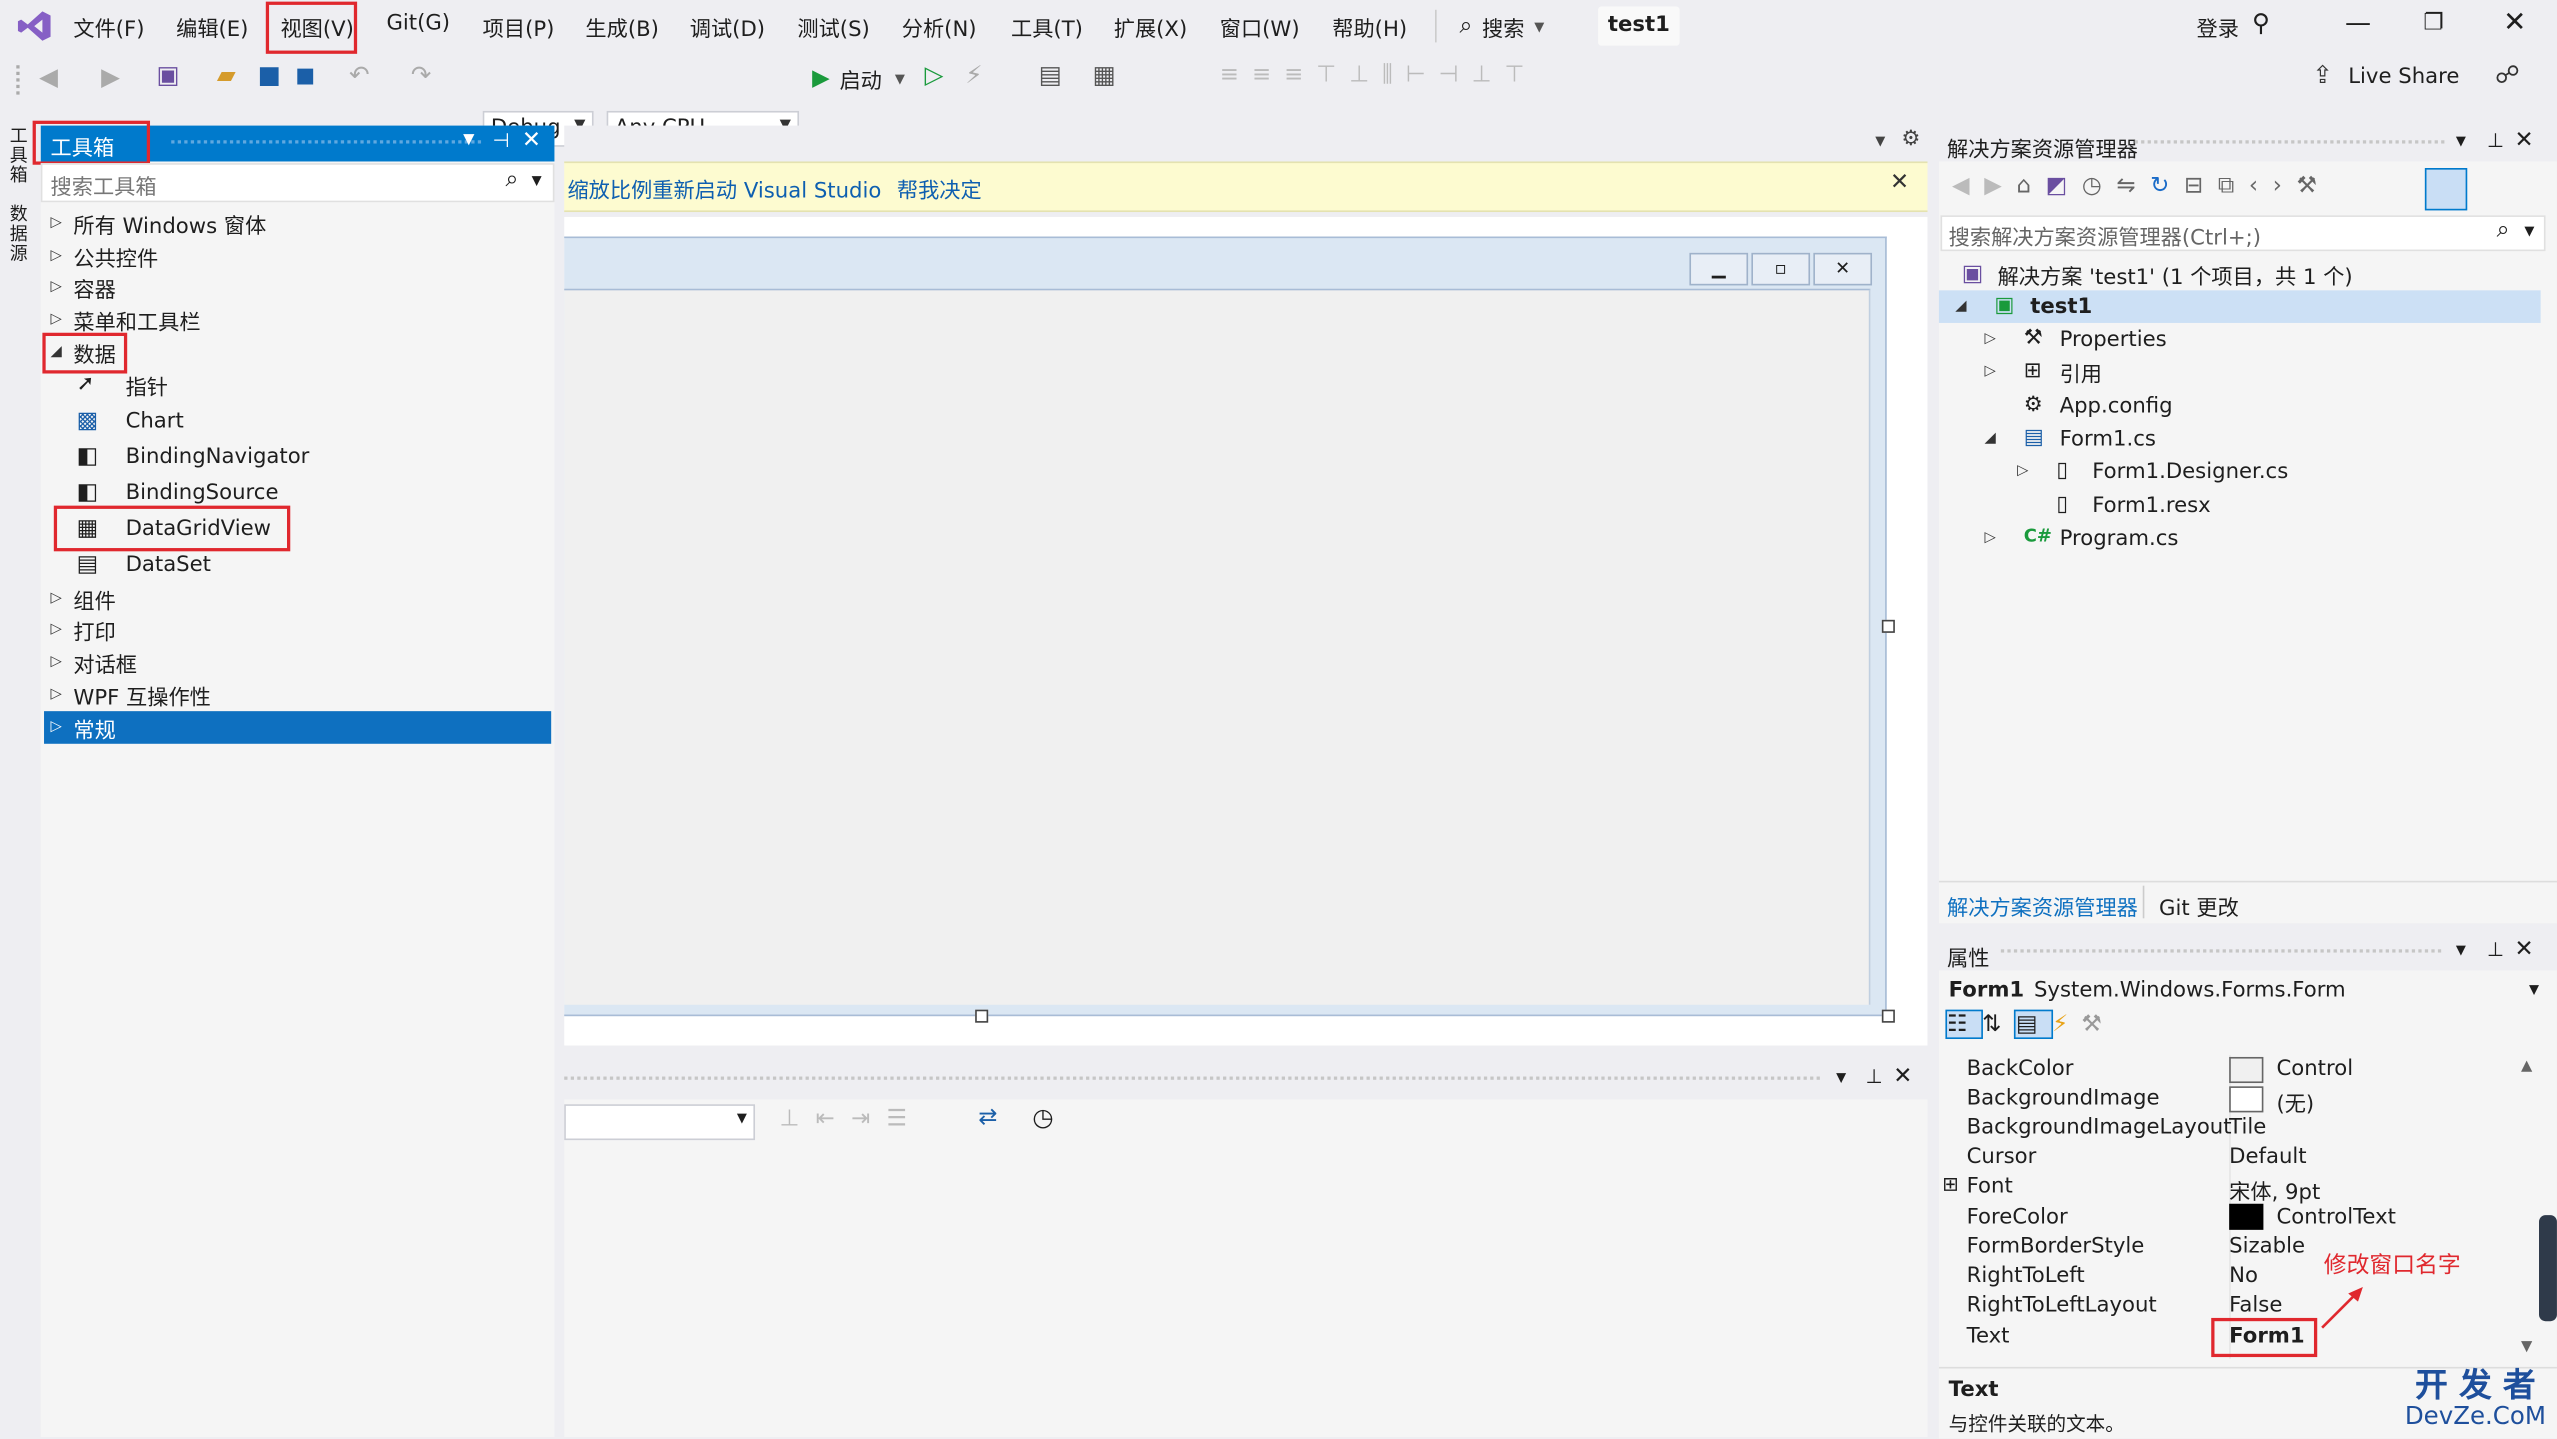  Describe the element at coordinates (83, 629) in the screenshot. I see `toolbox-group: ▷ 打印` at that location.